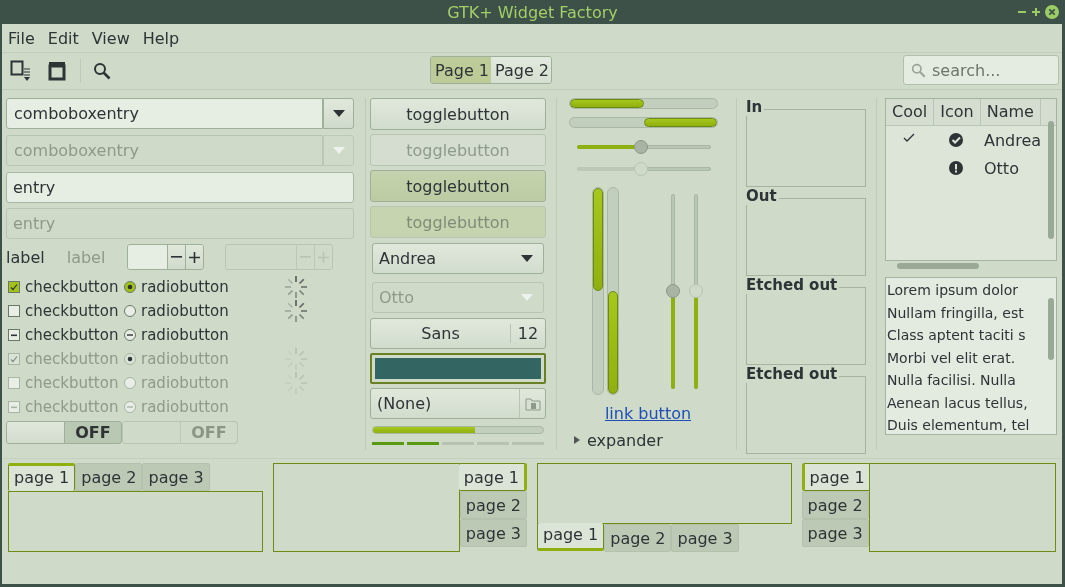 This screenshot has height=587, width=1065. I want to click on column-header: Icon, so click(957, 112).